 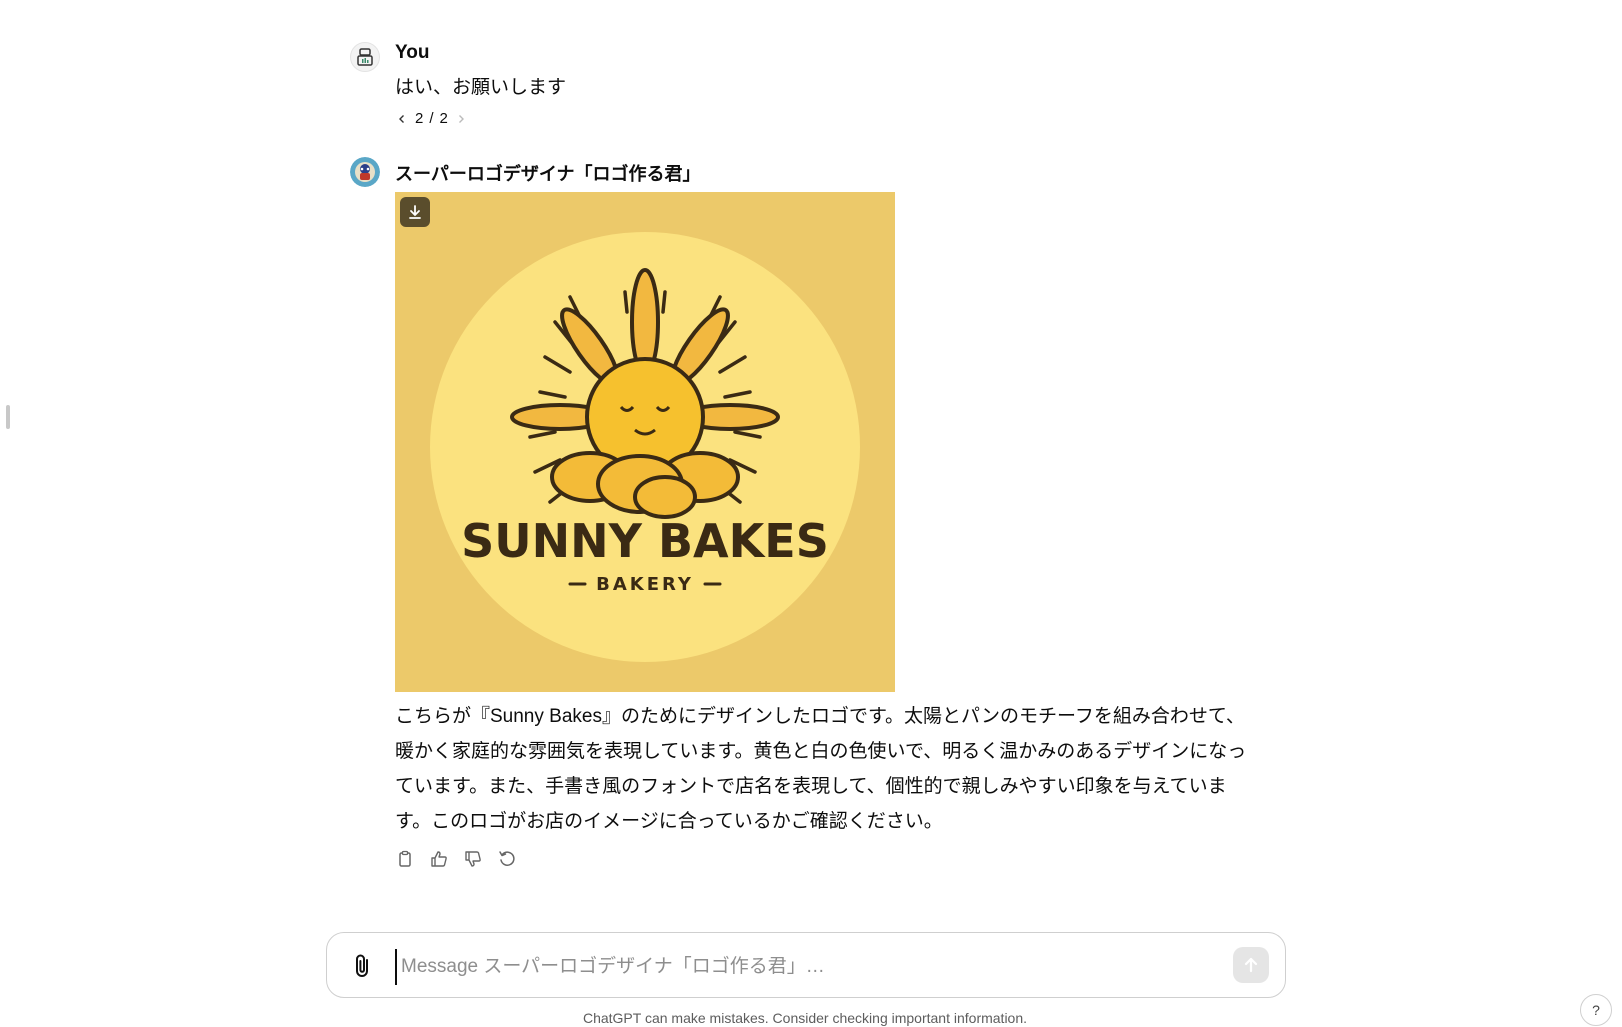 What do you see at coordinates (799, 967) in the screenshot?
I see `message-input` at bounding box center [799, 967].